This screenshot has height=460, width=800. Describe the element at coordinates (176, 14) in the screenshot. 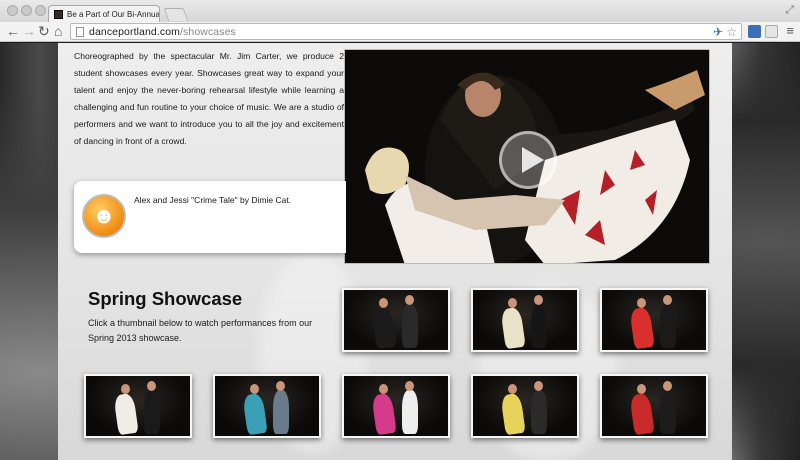

I see `new-tab-button` at that location.